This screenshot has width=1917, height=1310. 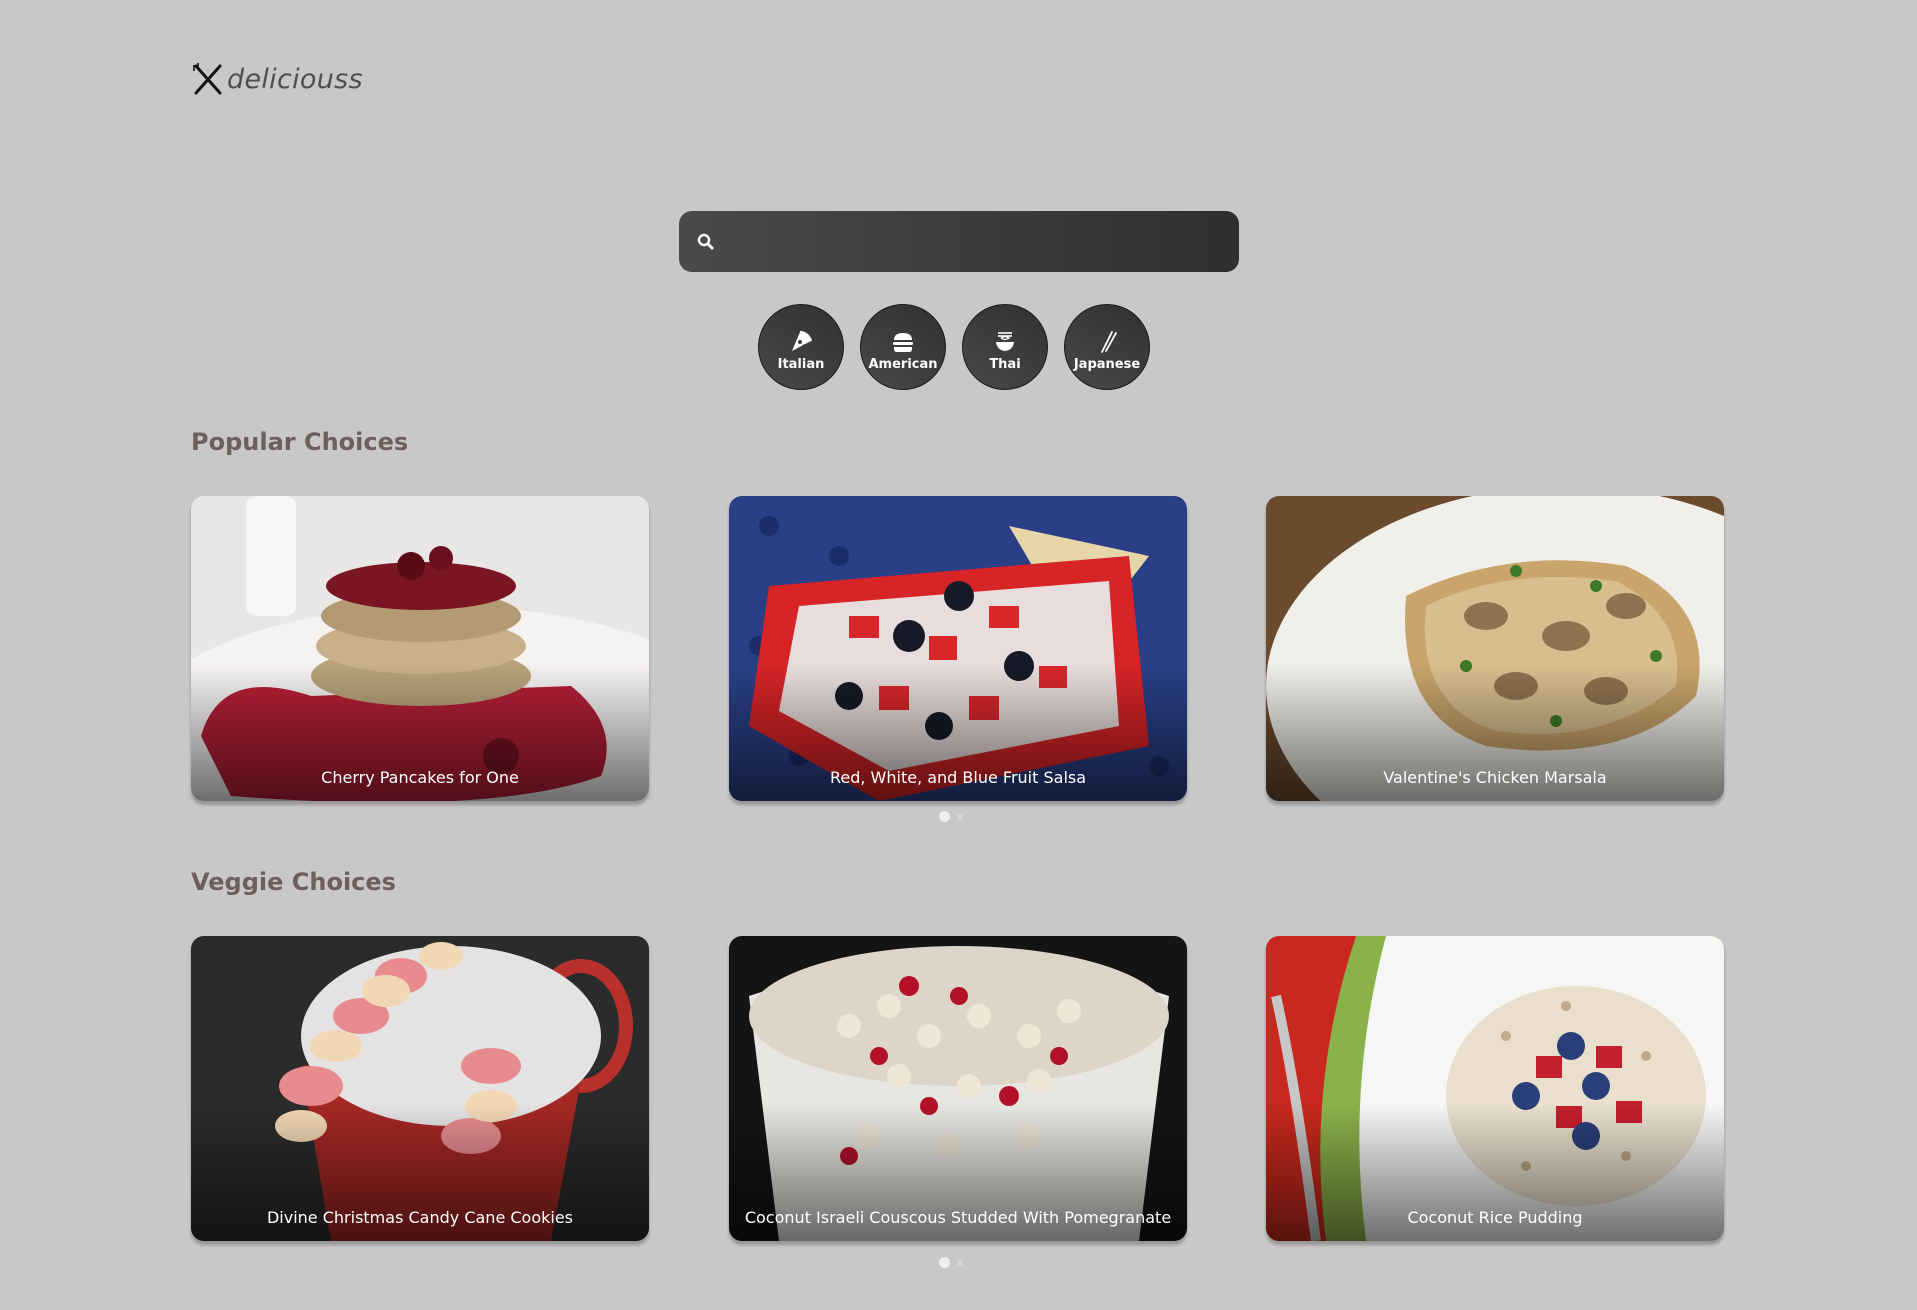 I want to click on recipe-card: Cherry Pancakes for One, so click(x=420, y=648).